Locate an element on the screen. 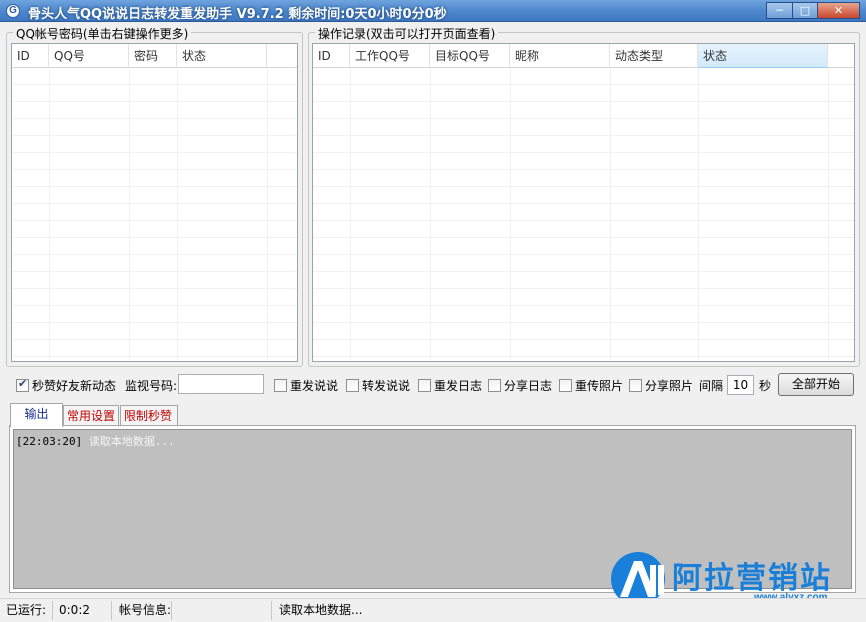  share-photo-checkbox: 分享照片 is located at coordinates (661, 385).